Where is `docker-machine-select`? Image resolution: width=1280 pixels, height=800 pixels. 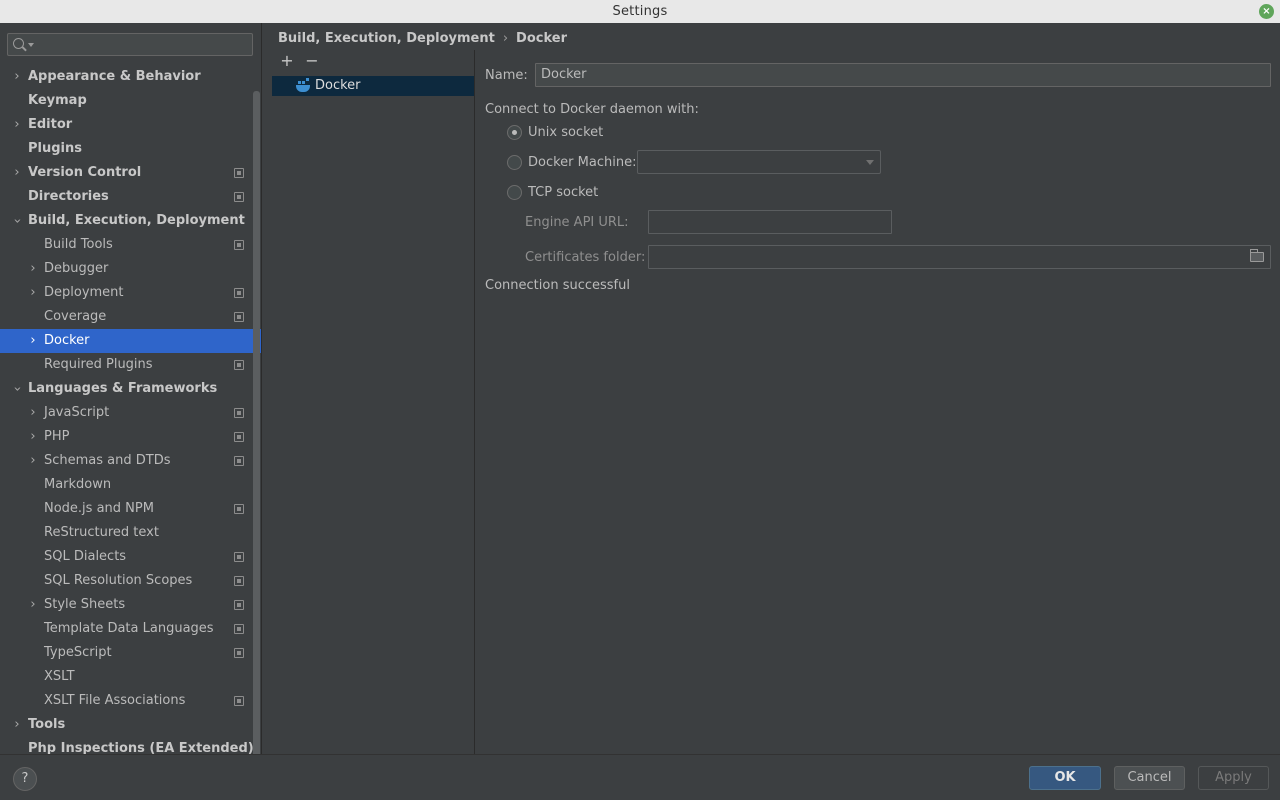 docker-machine-select is located at coordinates (759, 162).